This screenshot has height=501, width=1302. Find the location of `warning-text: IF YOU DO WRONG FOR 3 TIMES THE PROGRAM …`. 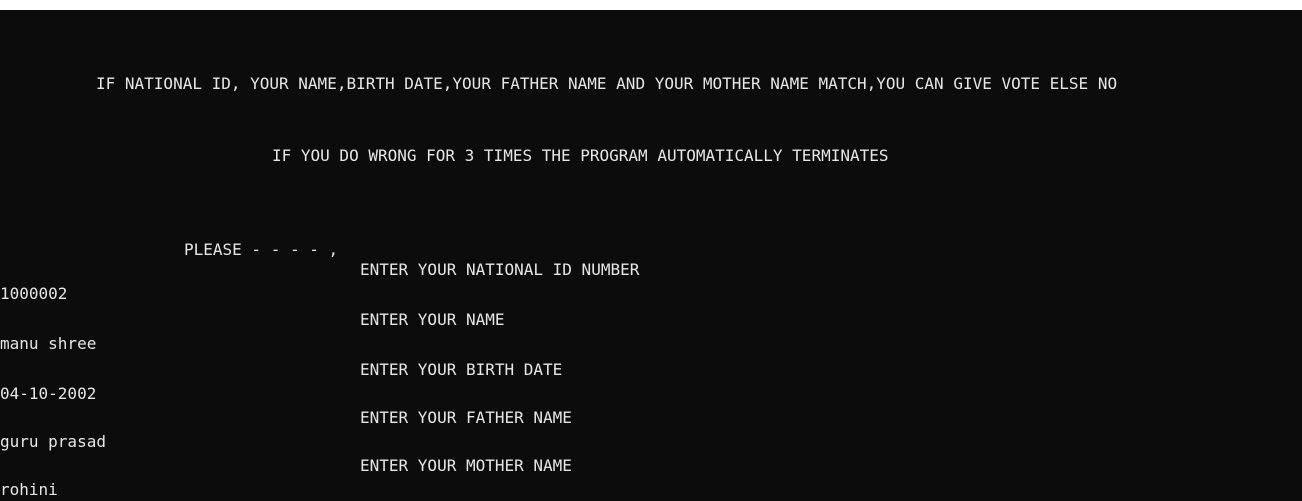

warning-text: IF YOU DO WRONG FOR 3 TIMES THE PROGRAM … is located at coordinates (580, 155).